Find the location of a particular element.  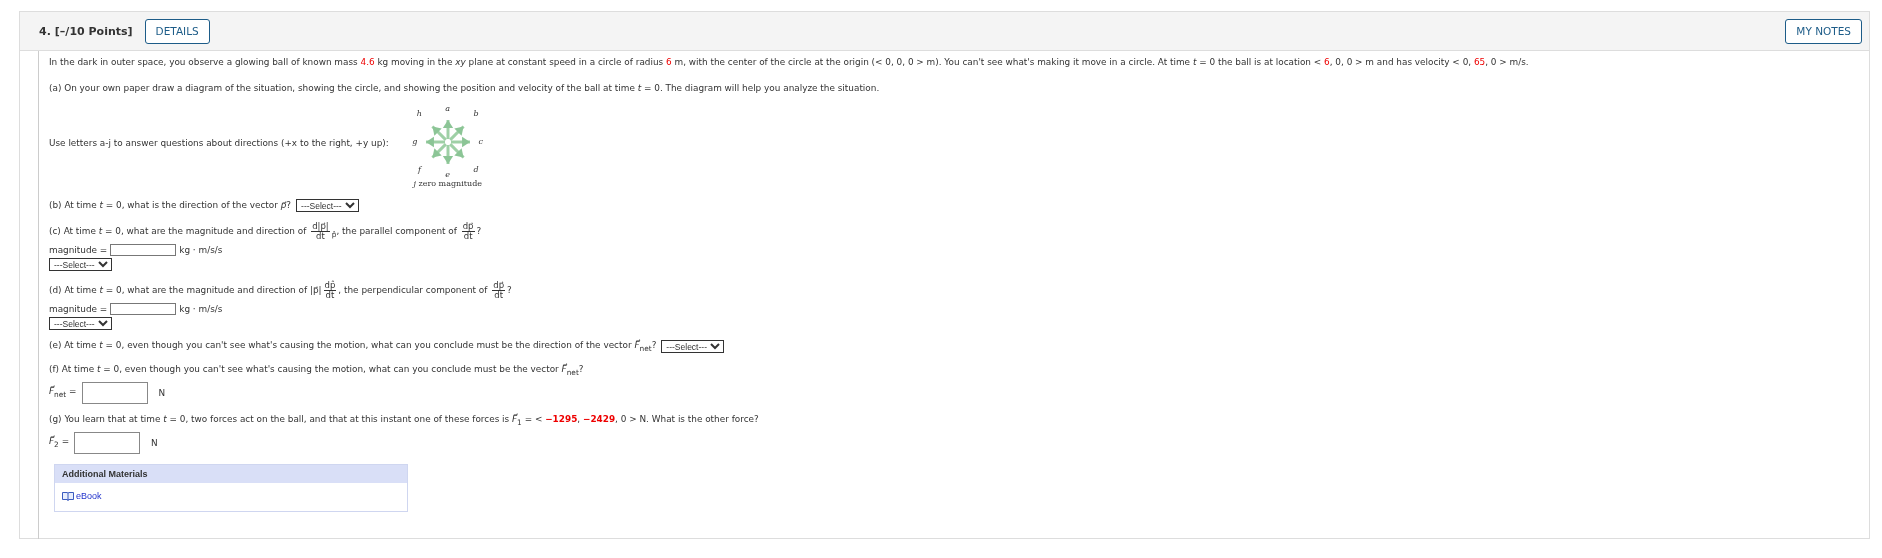

vector-label: F⃗$_{2}$ = is located at coordinates (59, 443).